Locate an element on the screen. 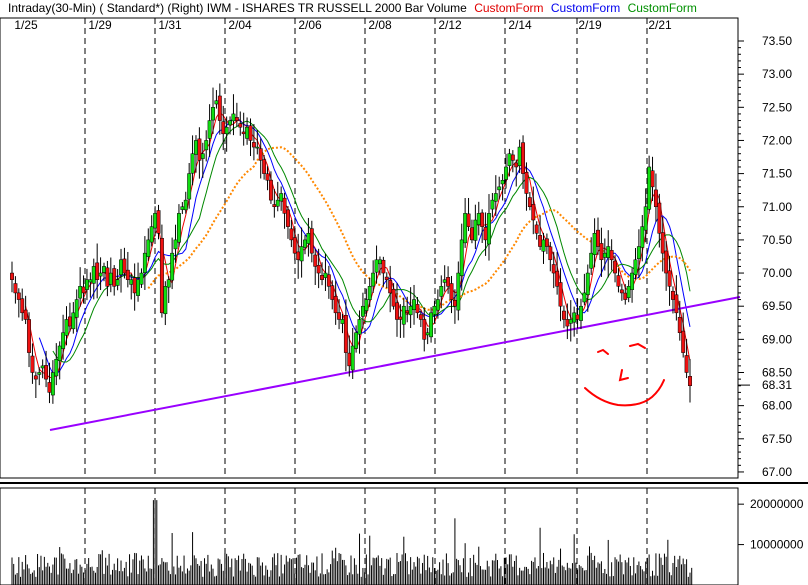 This screenshot has width=808, height=585. date-tick-label: 1/29 is located at coordinates (100, 25).